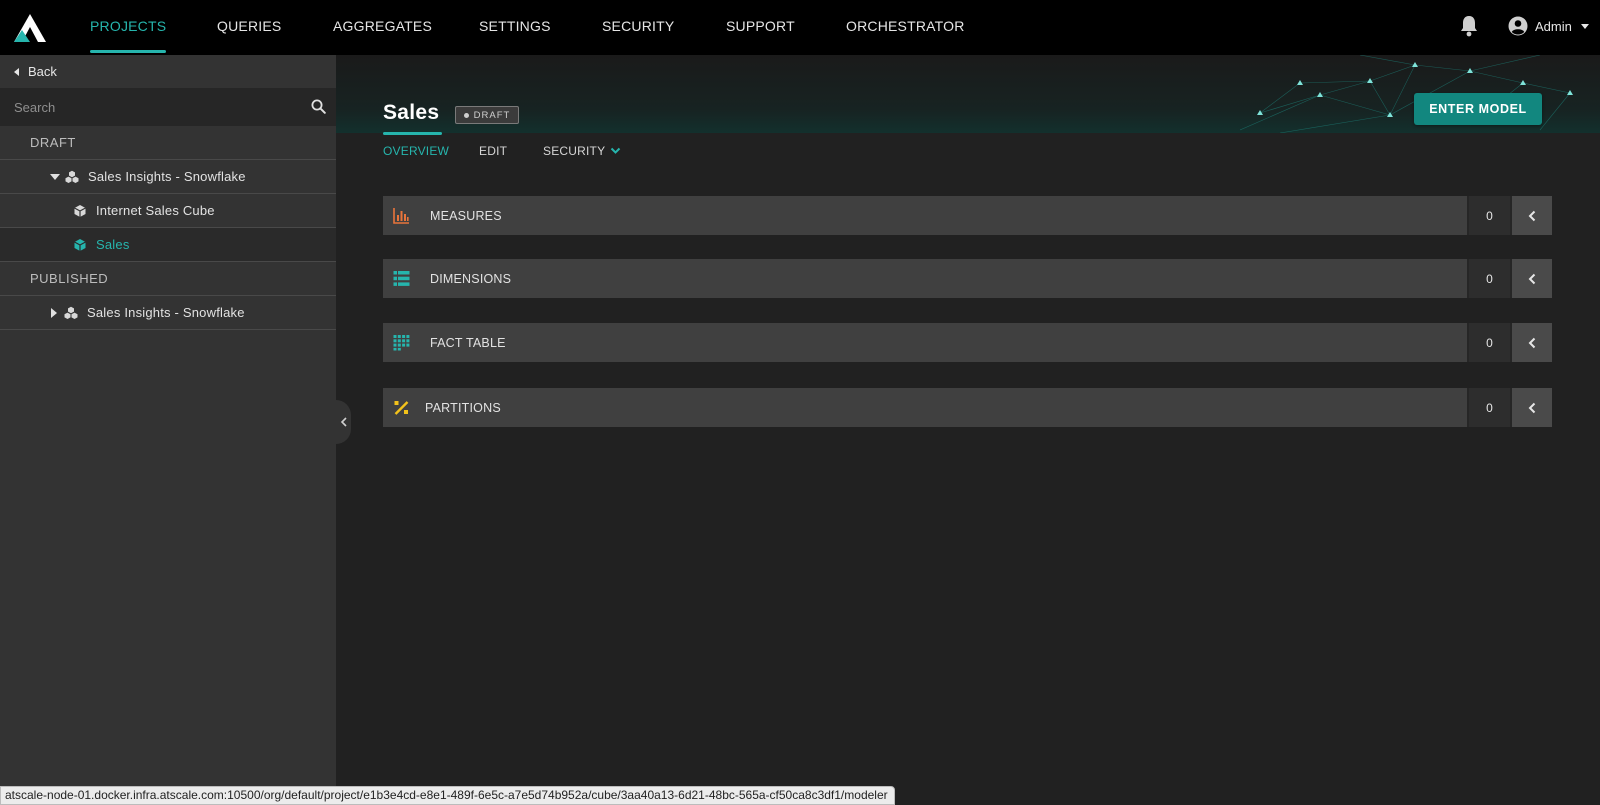  I want to click on tree-item-draft-project: Sales Insights - Snowflake, so click(168, 177).